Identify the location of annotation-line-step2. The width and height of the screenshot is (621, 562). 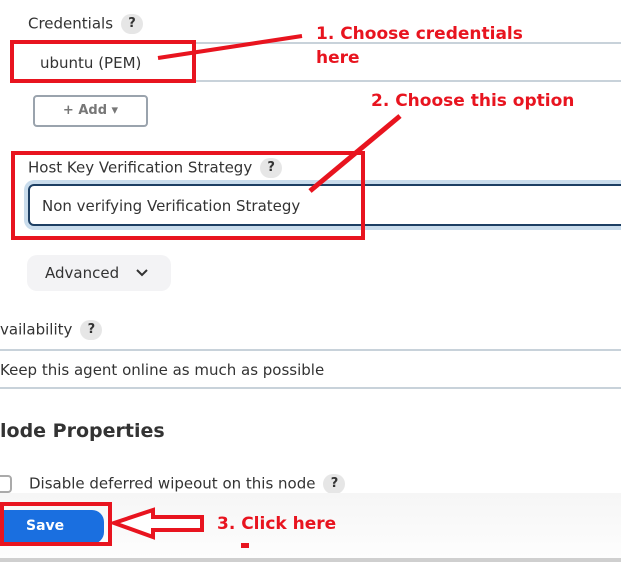
(355, 153).